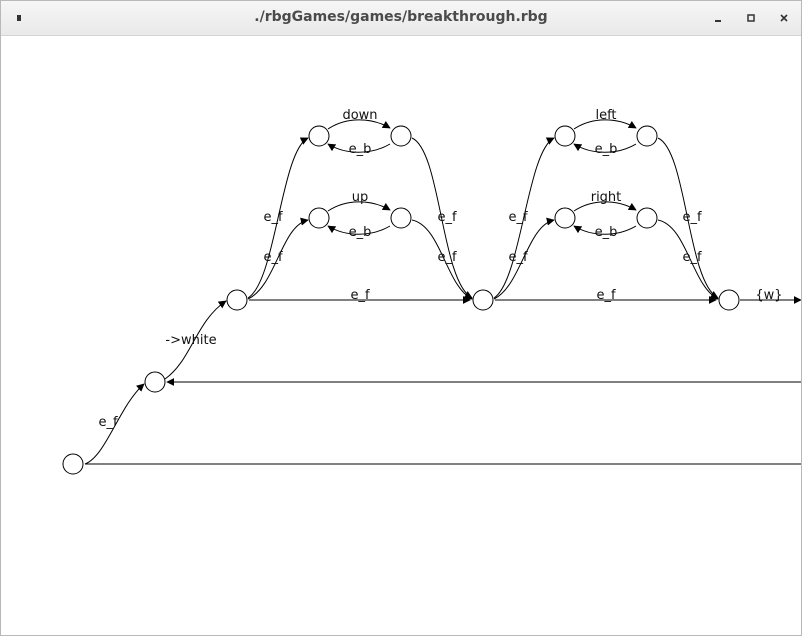 The width and height of the screenshot is (802, 639). What do you see at coordinates (606, 197) in the screenshot?
I see `label-n10-n11: right` at bounding box center [606, 197].